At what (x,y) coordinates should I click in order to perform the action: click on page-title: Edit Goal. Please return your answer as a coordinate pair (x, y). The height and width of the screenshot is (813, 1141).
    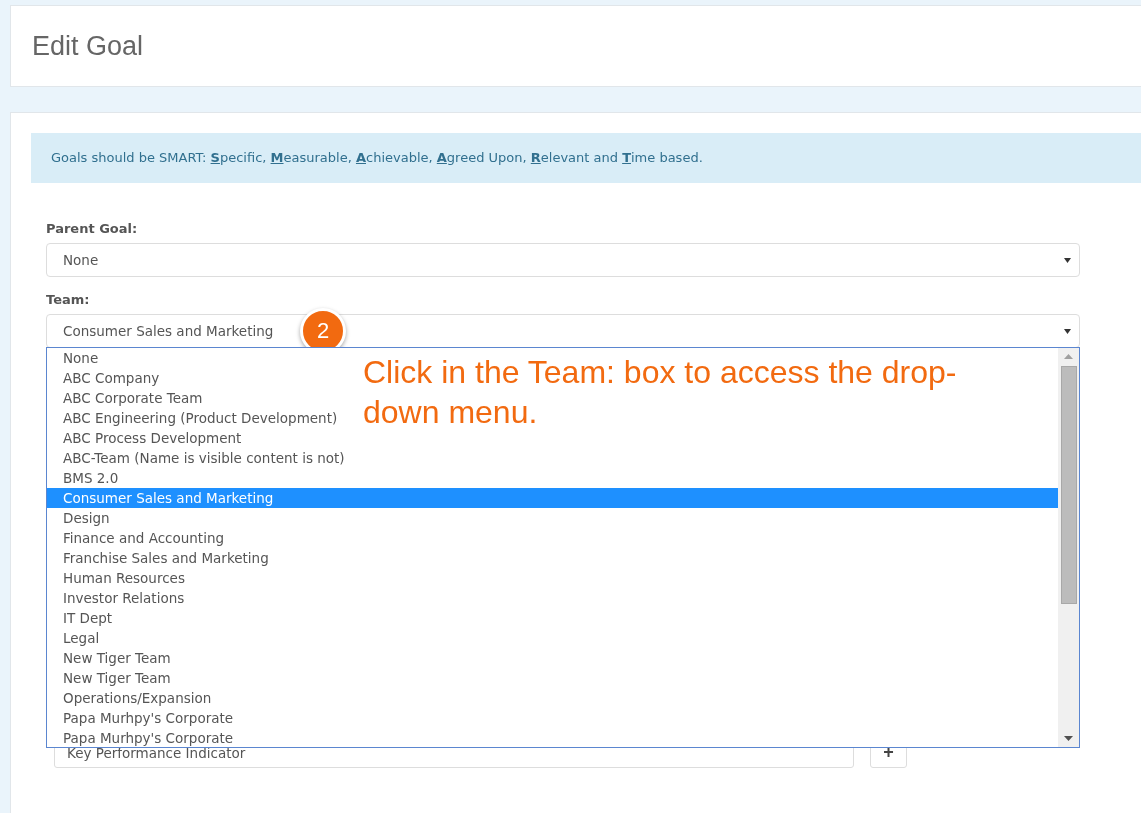
    Looking at the image, I should click on (88, 46).